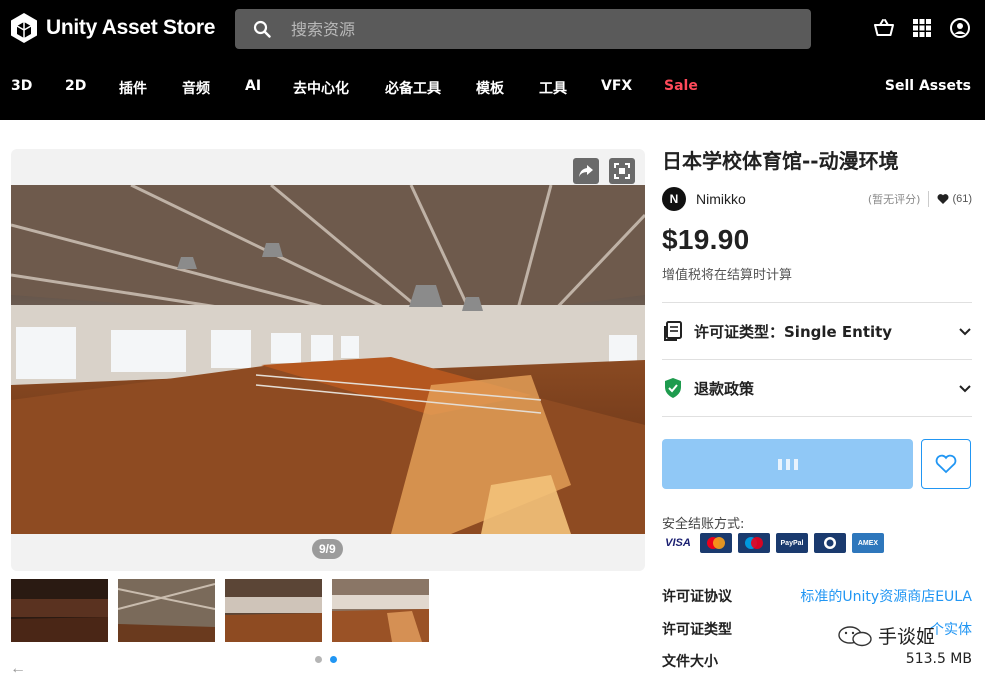 This screenshot has width=985, height=681. I want to click on share-icon, so click(586, 171).